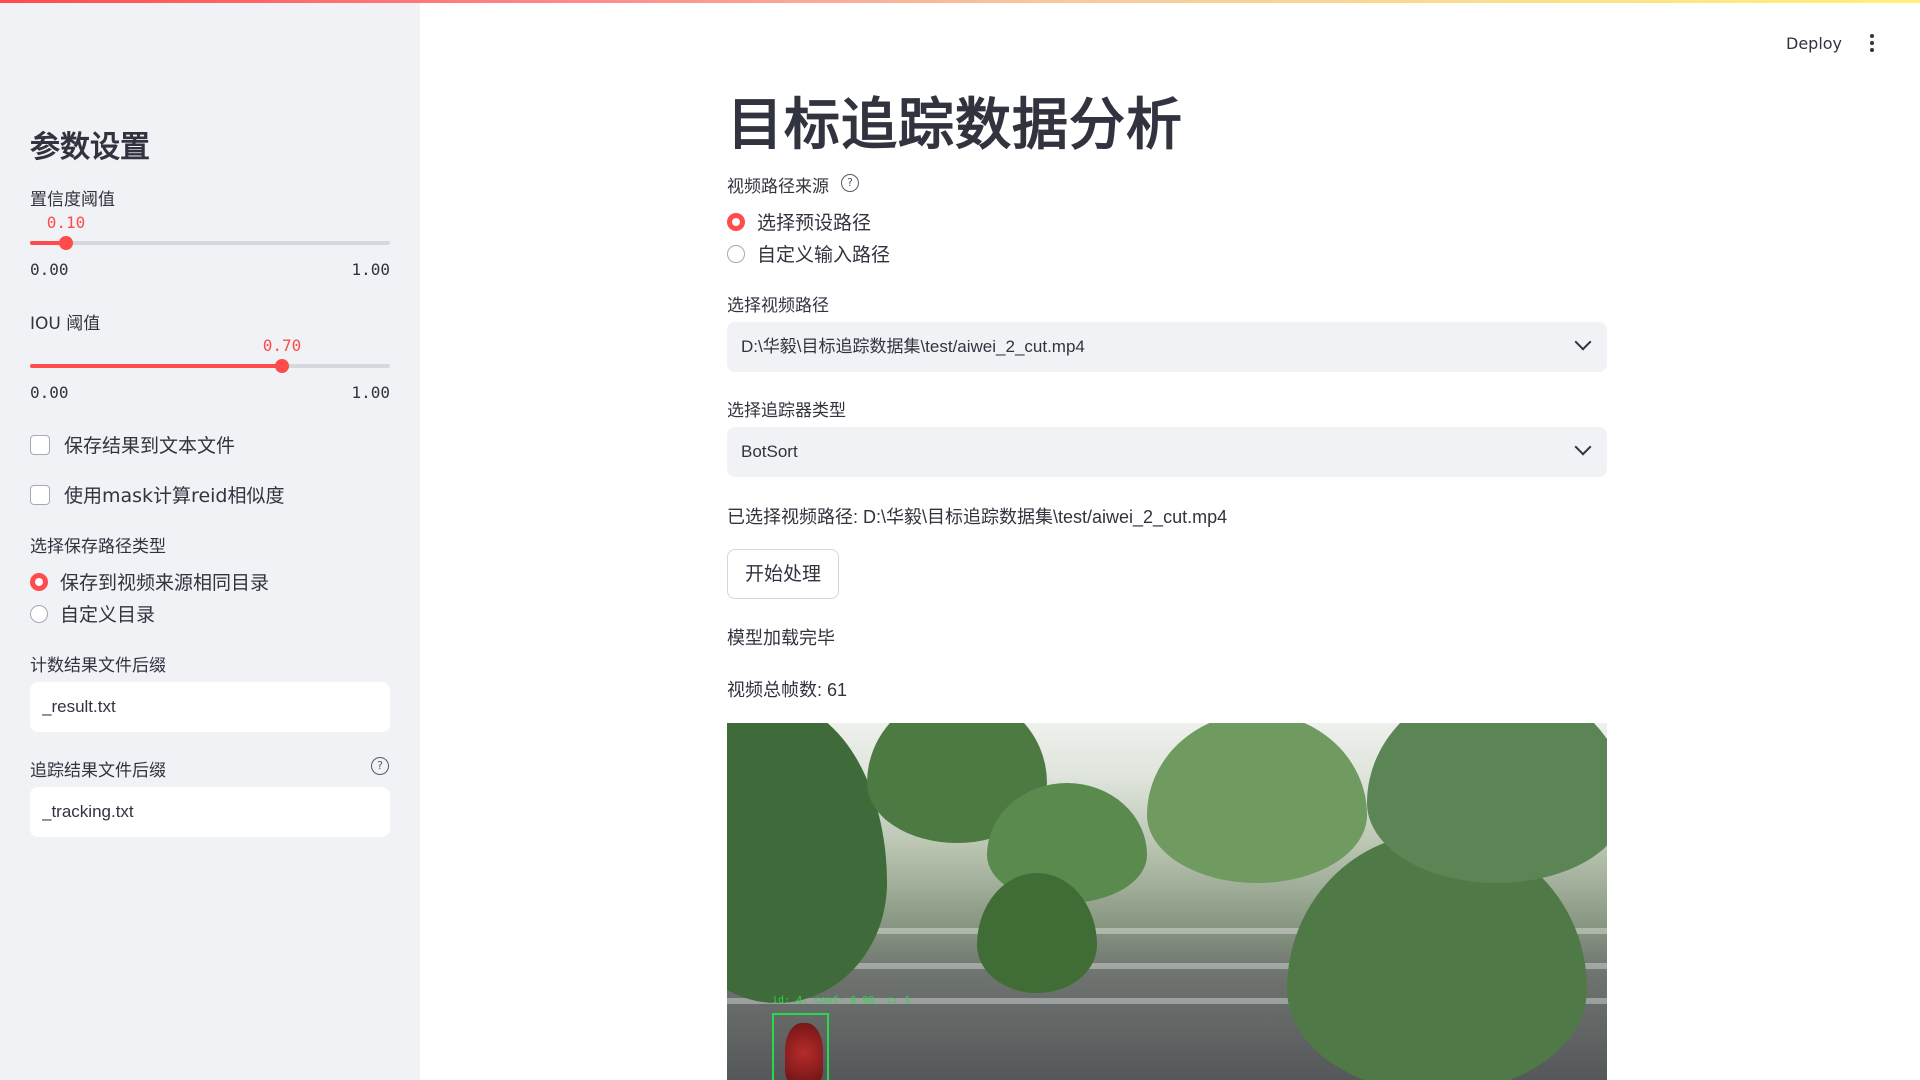  I want to click on detection-box, so click(800, 1046).